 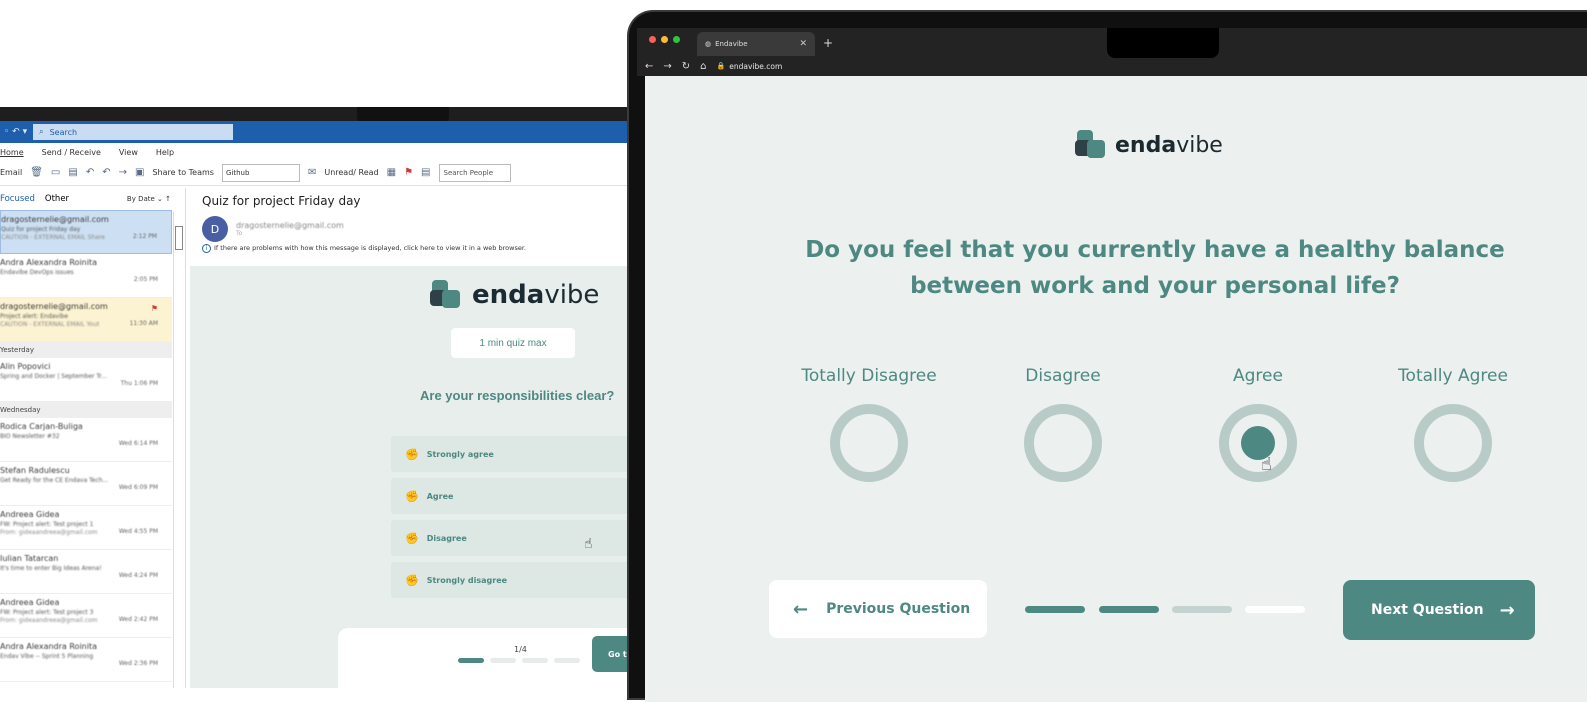 What do you see at coordinates (15, 132) in the screenshot?
I see `quick-access-icon: ◦ ↶ ▾` at bounding box center [15, 132].